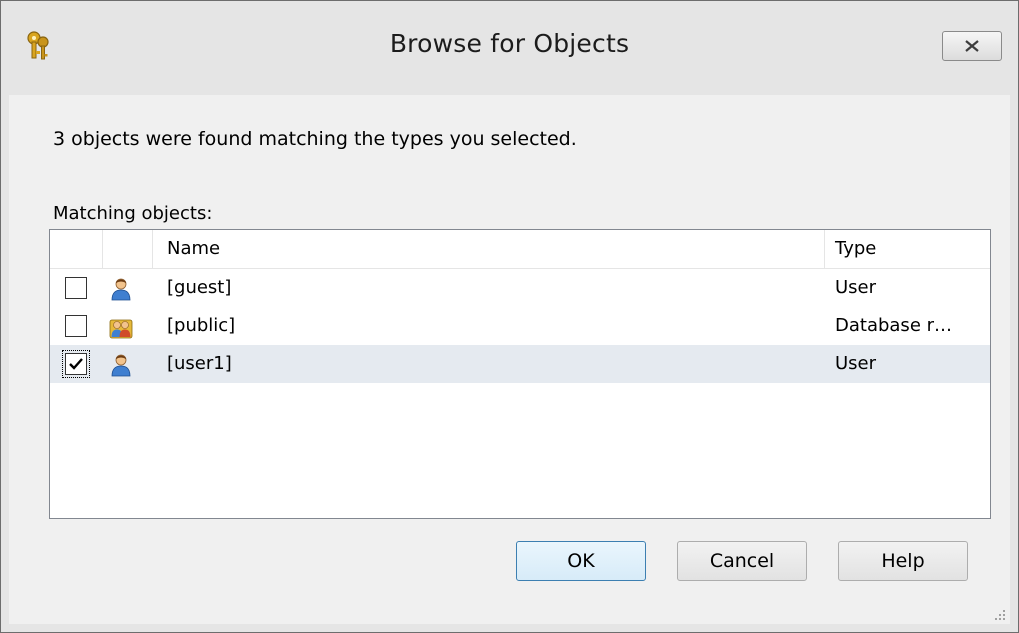  I want to click on column-header-type: Type, so click(855, 248).